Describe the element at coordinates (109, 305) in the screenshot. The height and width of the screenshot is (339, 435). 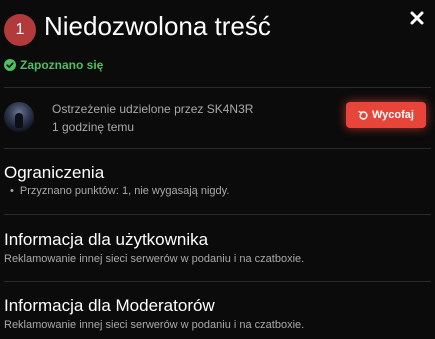
I see `moderator-info-title: Informacja dla Moderatorów` at that location.